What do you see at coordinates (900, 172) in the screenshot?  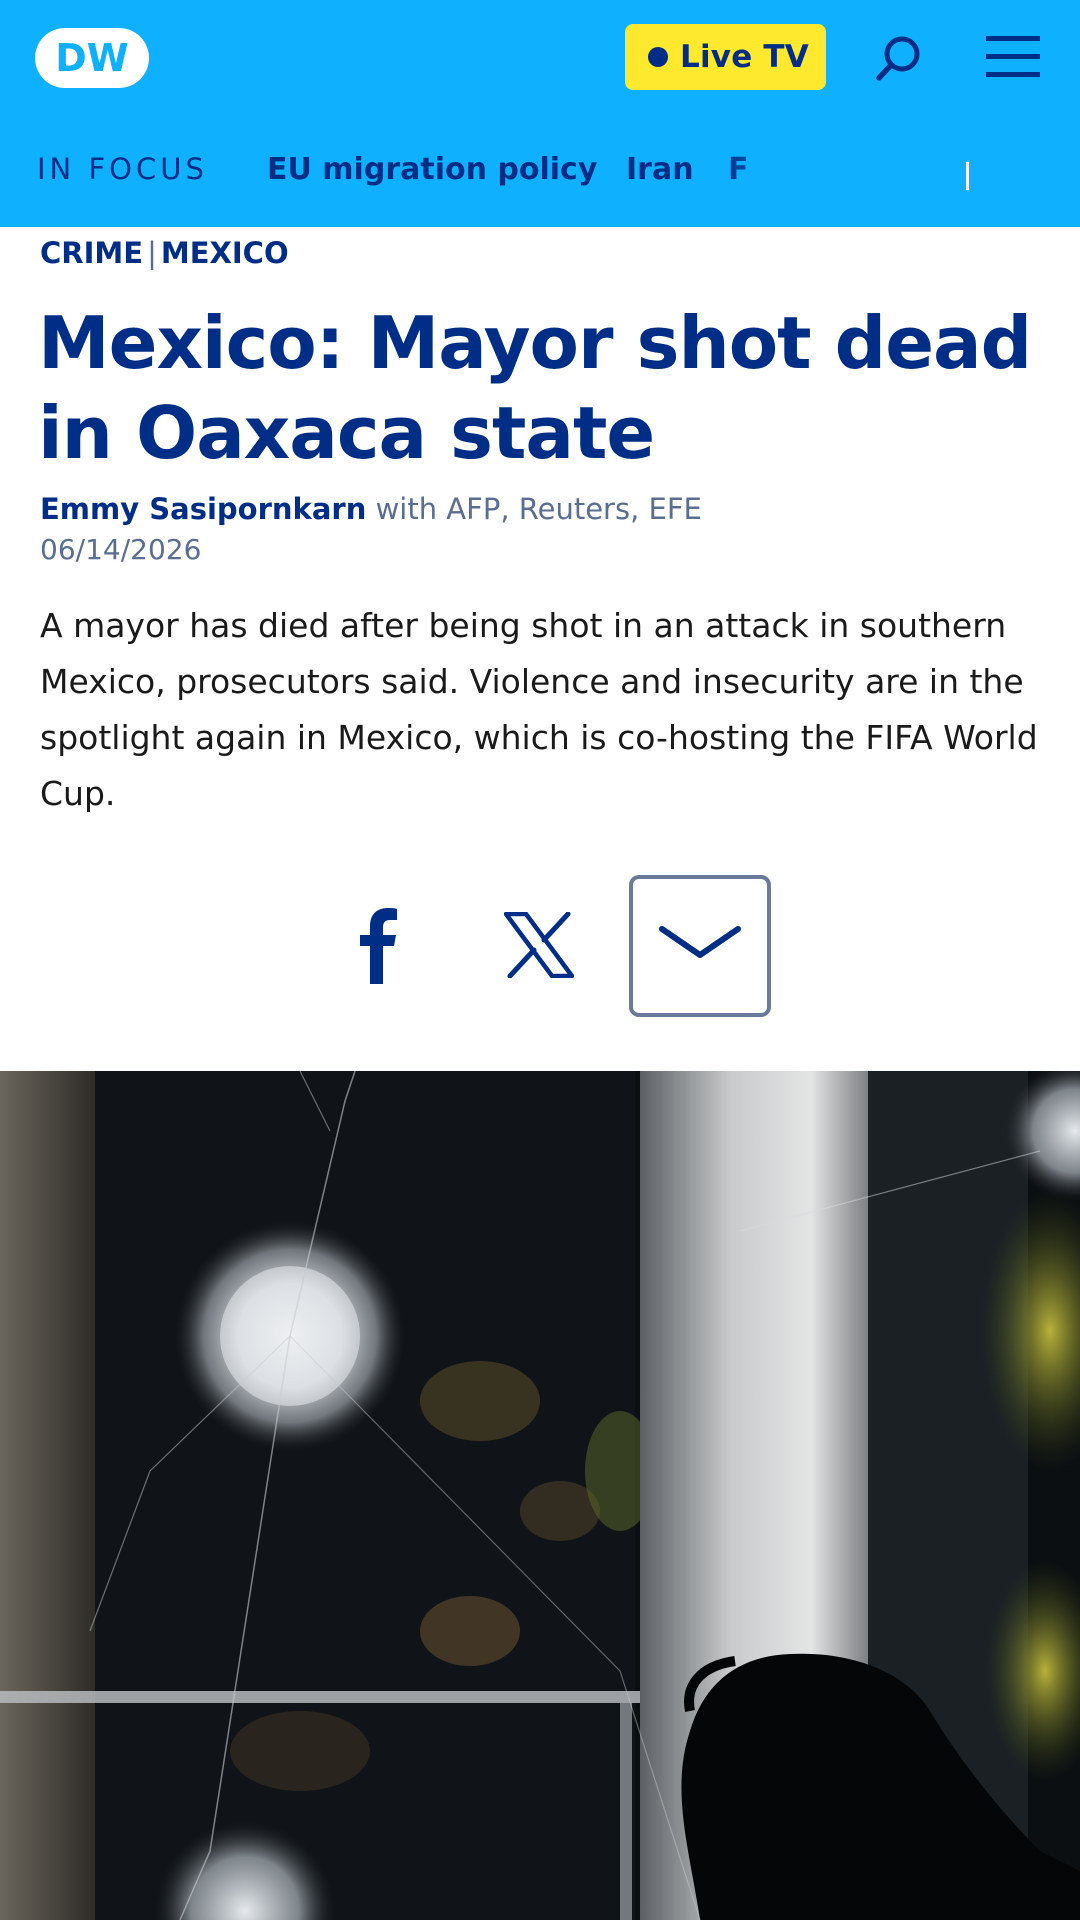 I see `nav-fade-overlay` at bounding box center [900, 172].